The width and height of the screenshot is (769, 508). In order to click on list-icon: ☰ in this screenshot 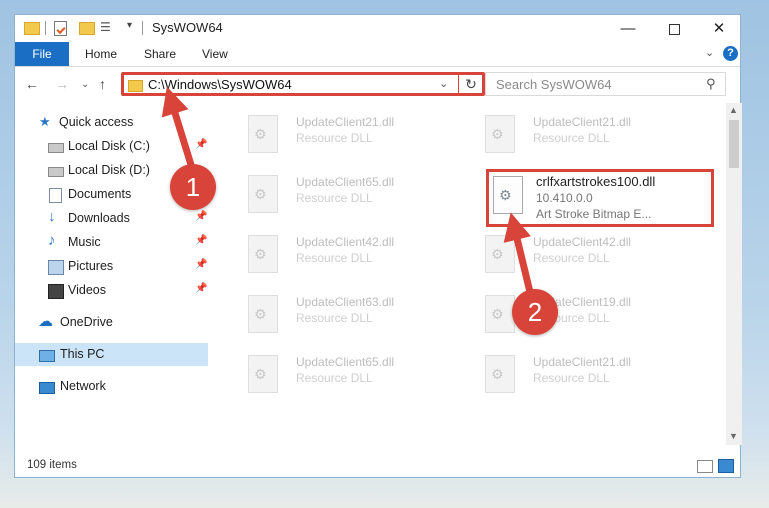, I will do `click(105, 27)`.